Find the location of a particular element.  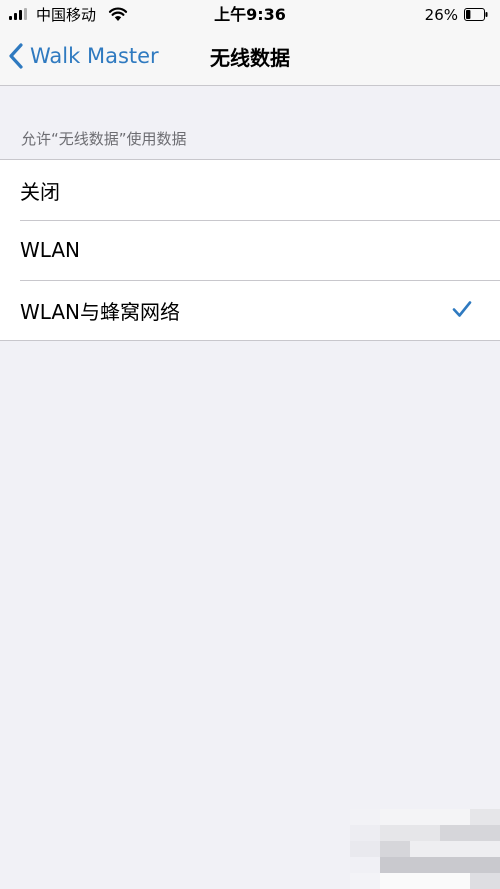

option-off: 关闭 is located at coordinates (250, 190).